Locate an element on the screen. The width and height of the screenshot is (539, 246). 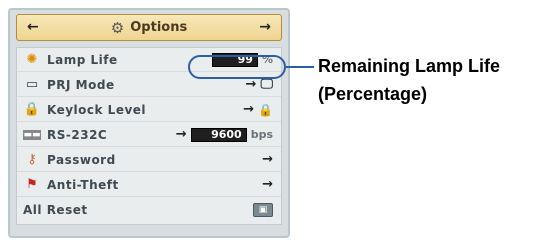
menu-header: ← ⚙ Options → is located at coordinates (149, 27).